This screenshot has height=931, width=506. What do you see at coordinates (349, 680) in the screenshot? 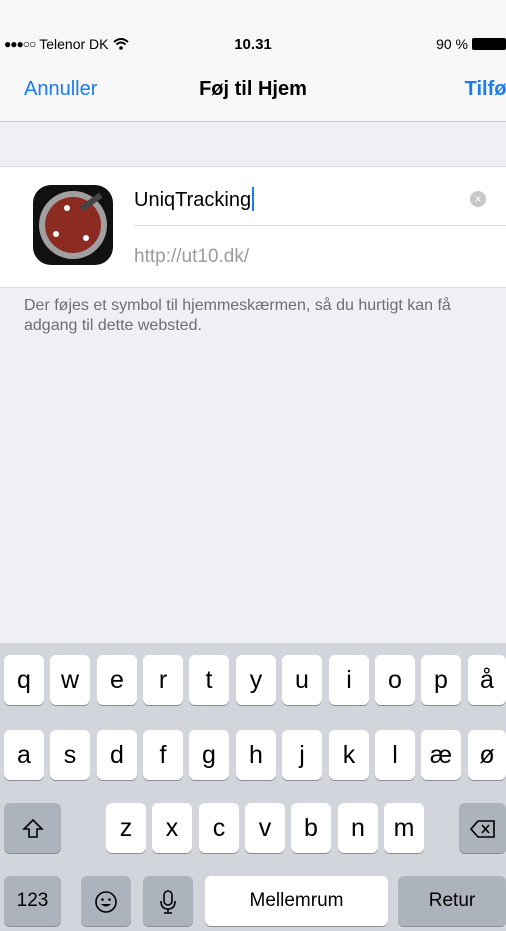
I see `key-i: i` at bounding box center [349, 680].